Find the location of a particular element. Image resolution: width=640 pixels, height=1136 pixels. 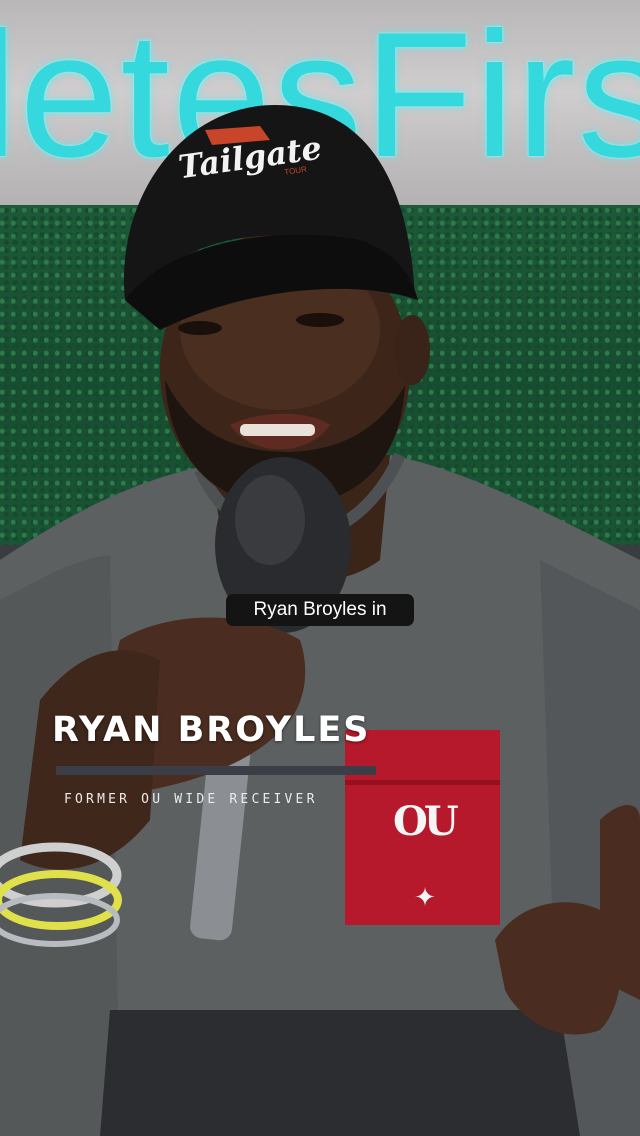

lower-third-bar is located at coordinates (216, 770).